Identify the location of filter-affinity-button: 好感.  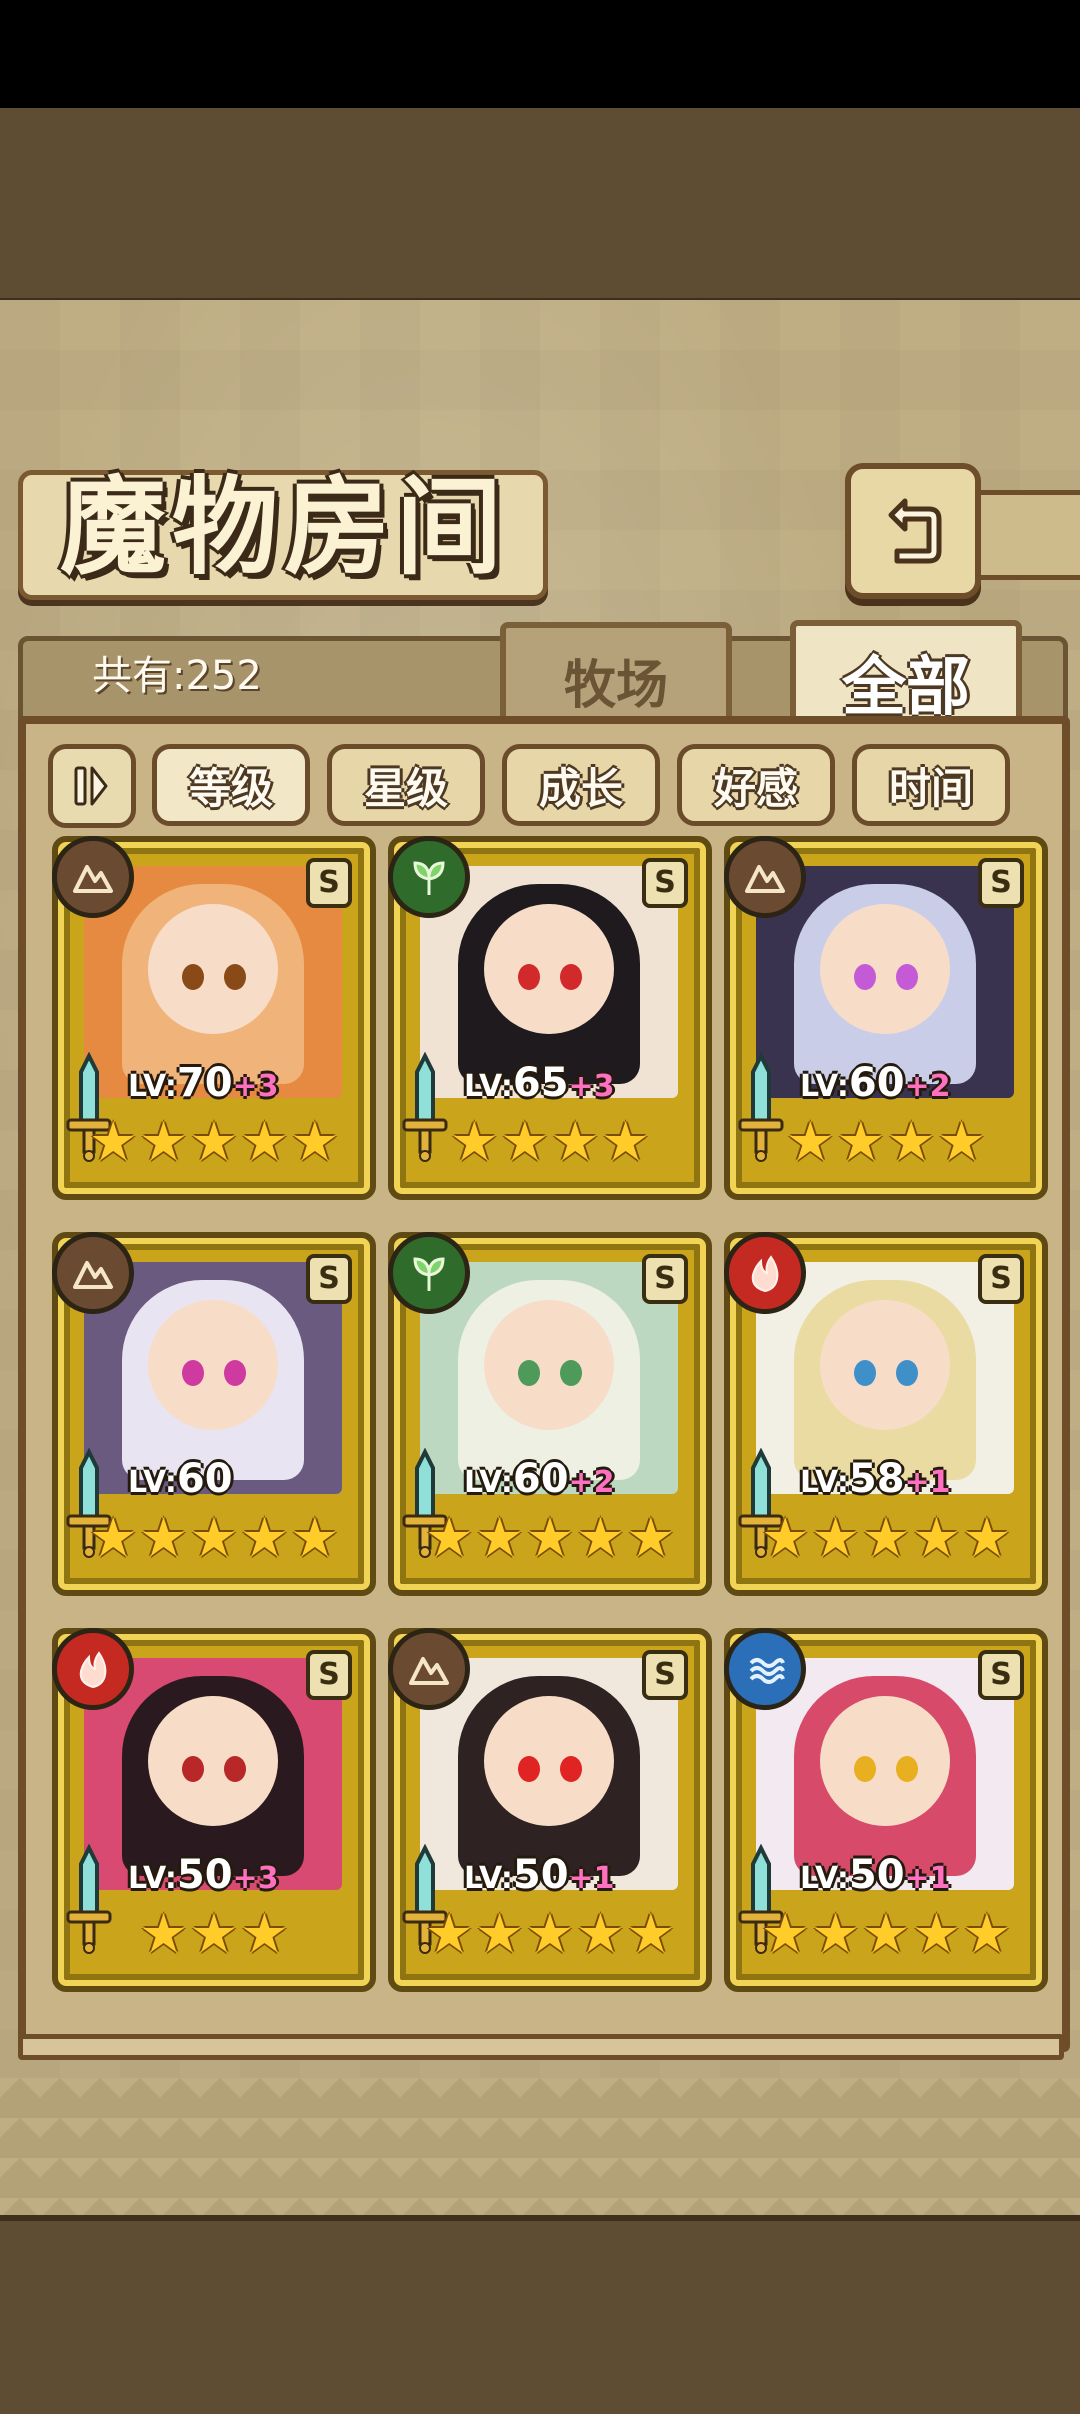
(756, 785).